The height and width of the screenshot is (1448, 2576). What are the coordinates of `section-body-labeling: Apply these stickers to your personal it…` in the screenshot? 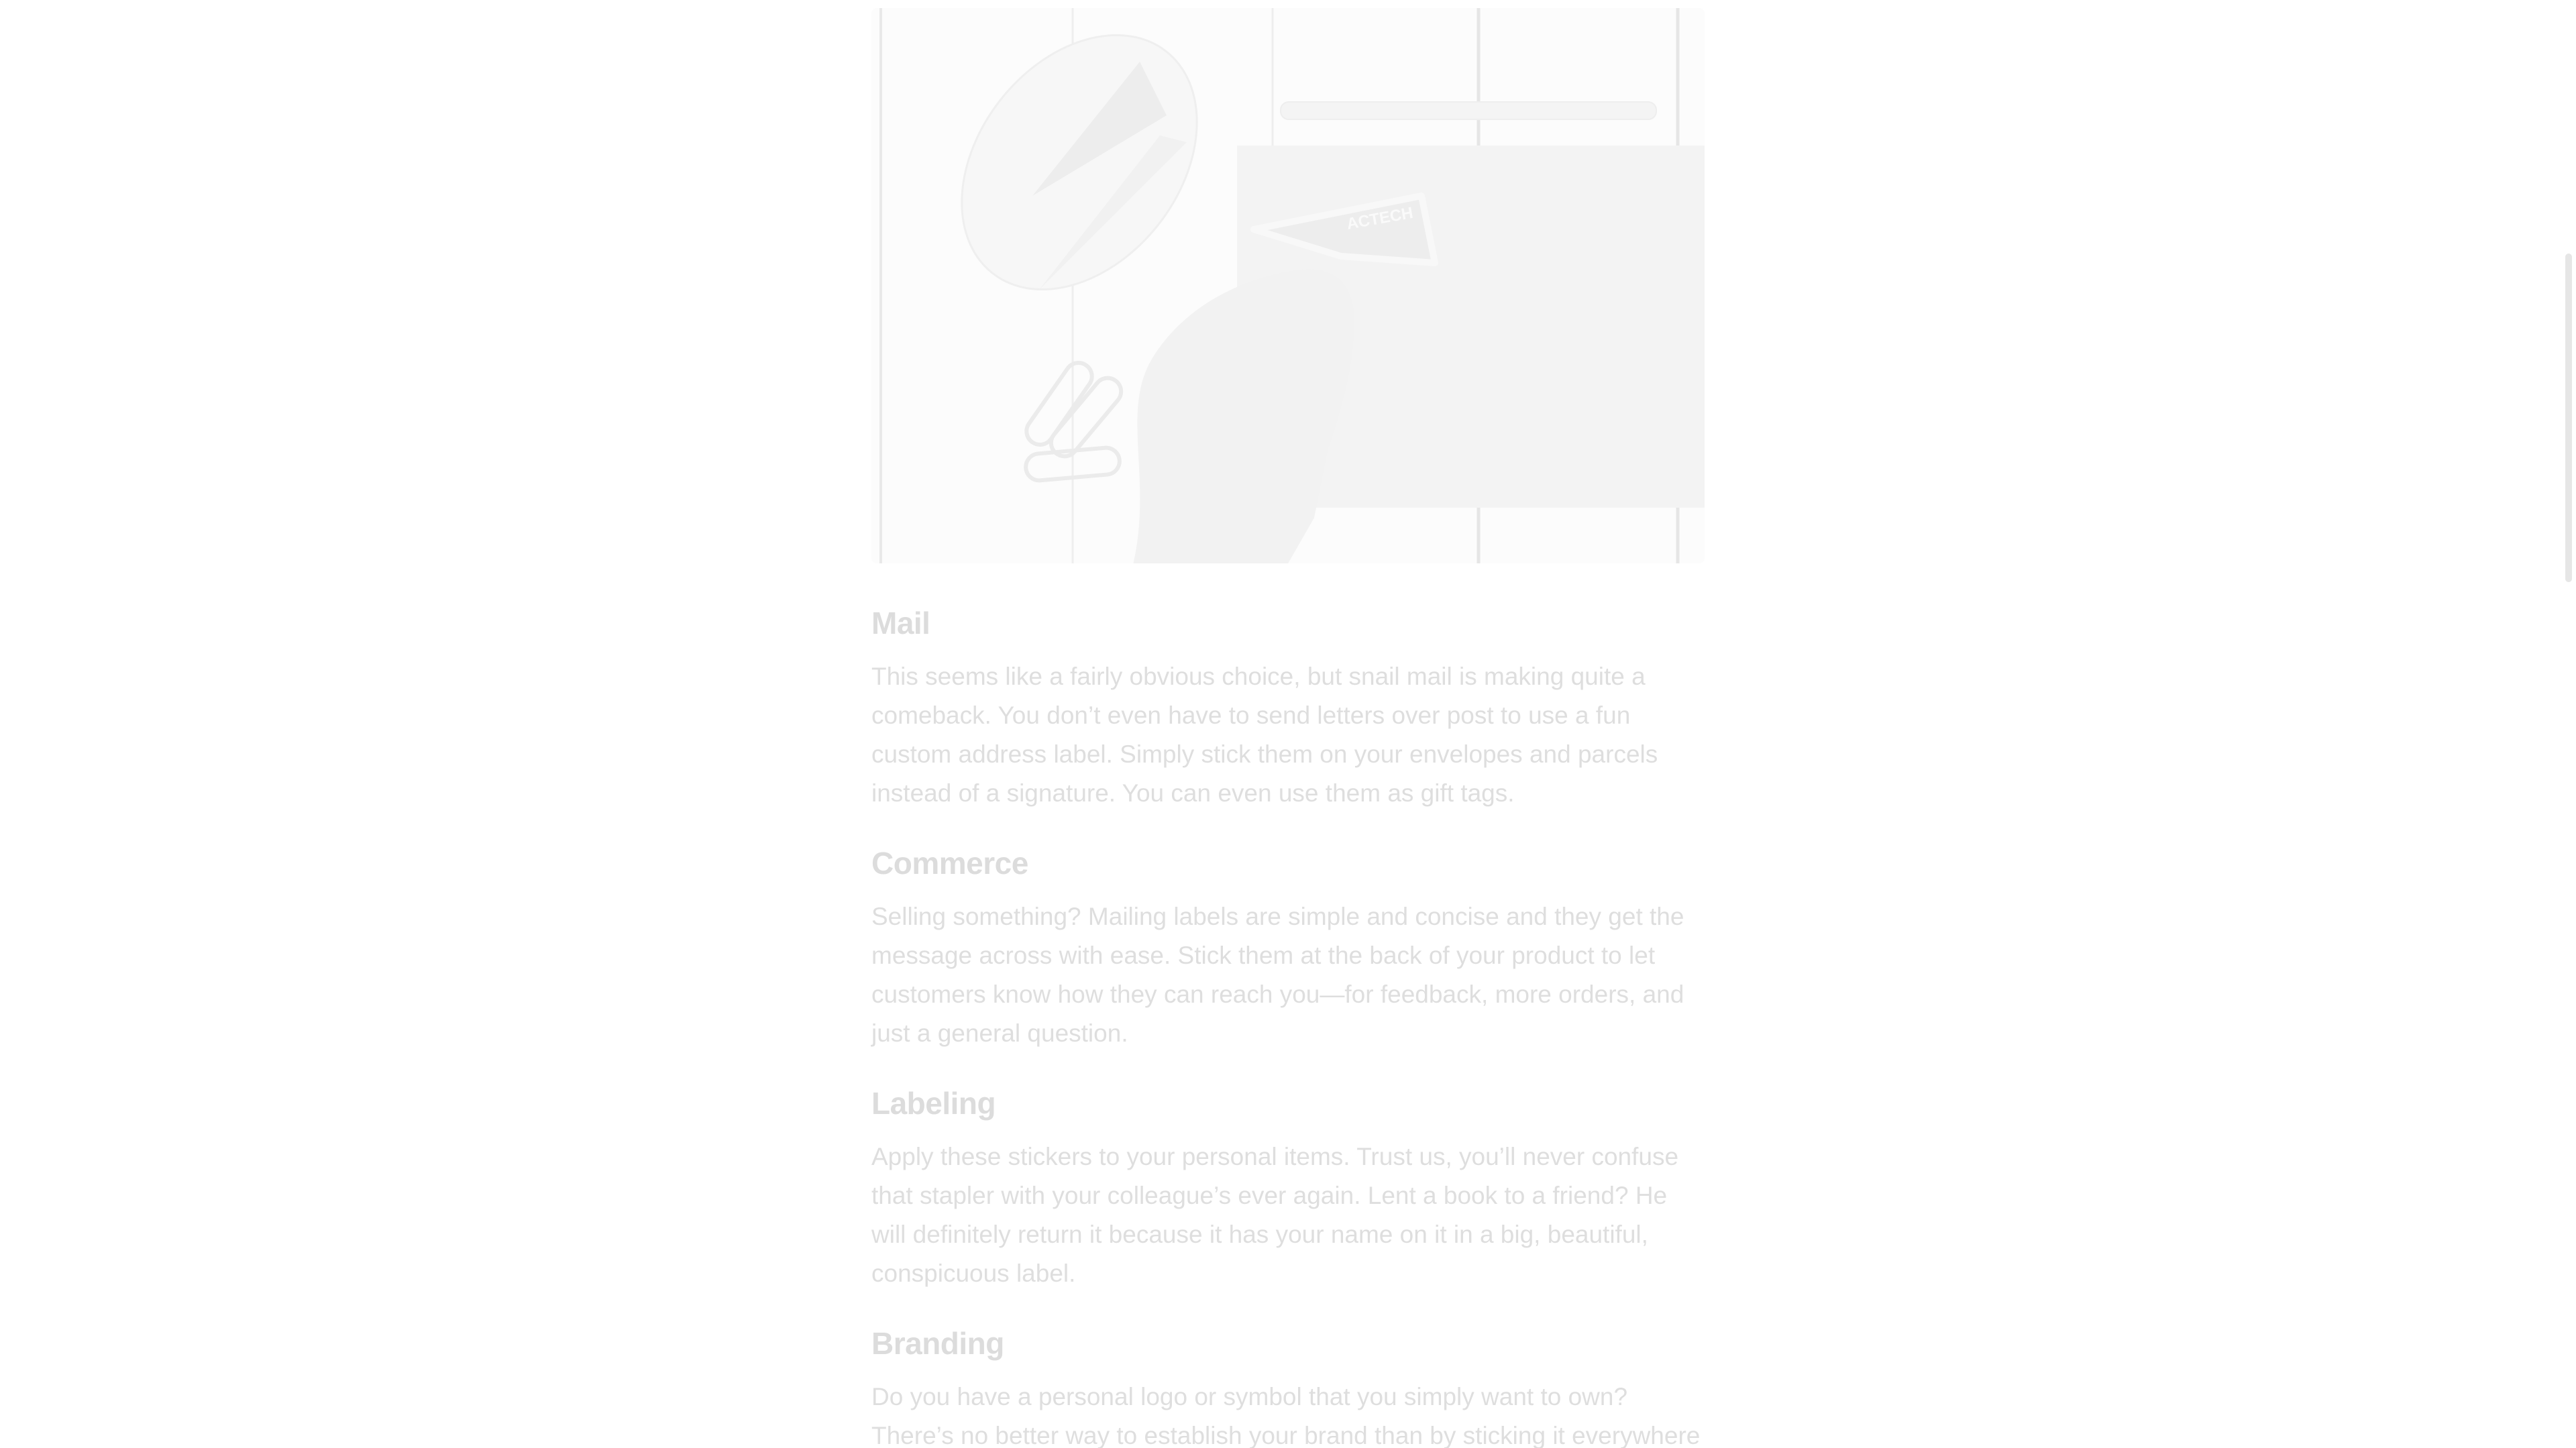 It's located at (1275, 1215).